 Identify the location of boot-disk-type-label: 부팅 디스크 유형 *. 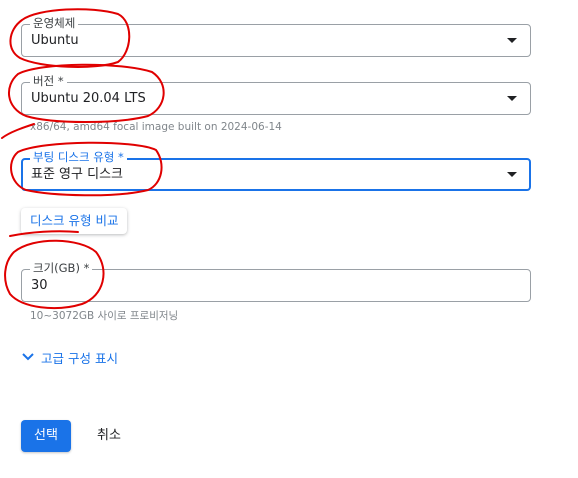
(78, 157).